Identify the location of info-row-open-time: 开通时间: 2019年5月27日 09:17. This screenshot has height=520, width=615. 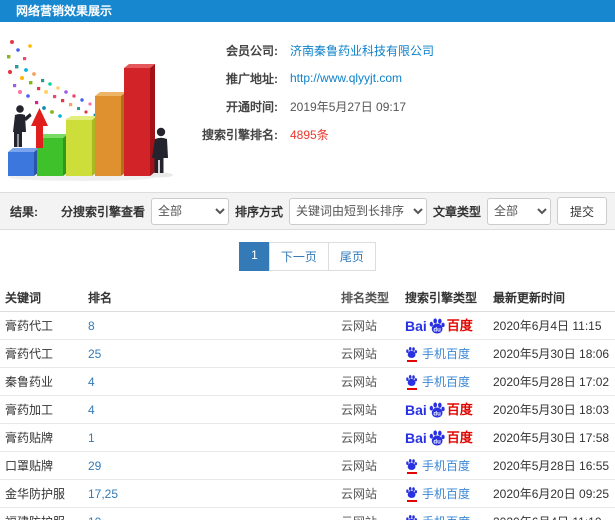
(306, 106).